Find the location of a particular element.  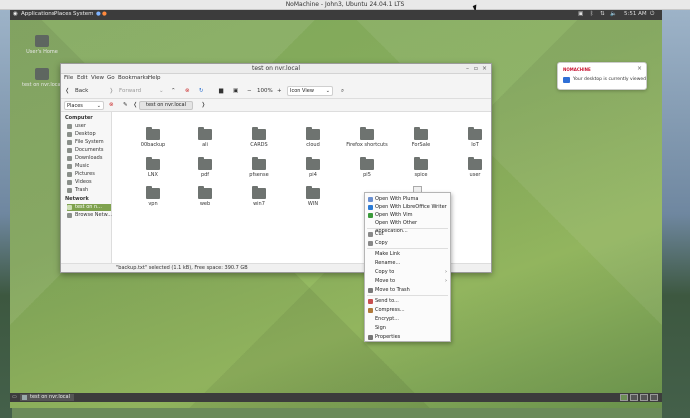

view-mode-select: Icon View ⌄ is located at coordinates (310, 91).